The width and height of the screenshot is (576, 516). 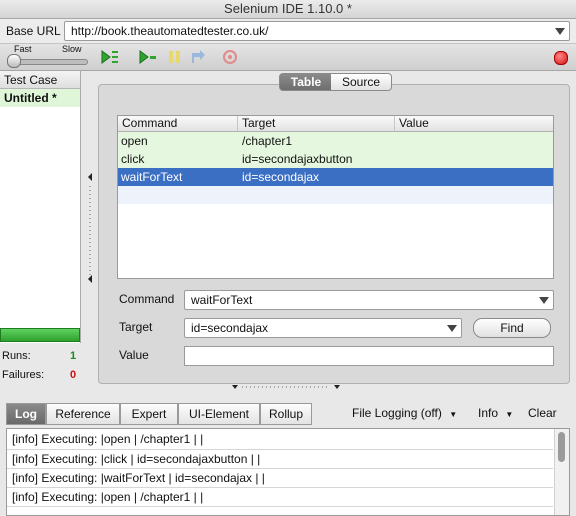 What do you see at coordinates (512, 328) in the screenshot?
I see `find-button: Find` at bounding box center [512, 328].